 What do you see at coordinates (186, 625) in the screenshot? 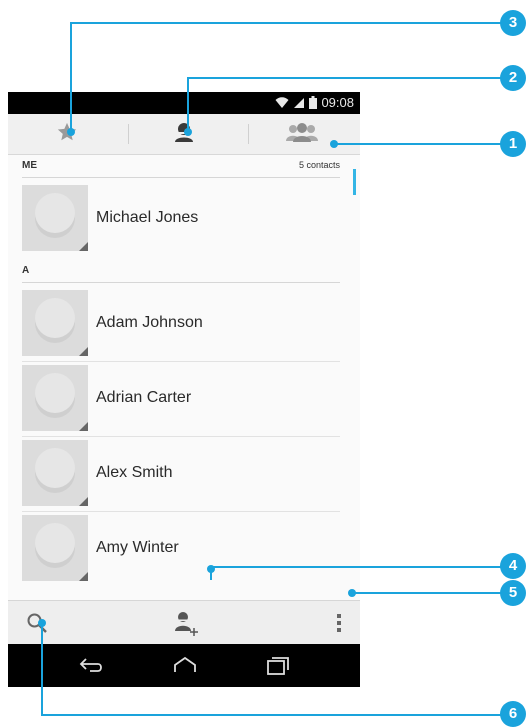
I see `add-contact-icon` at bounding box center [186, 625].